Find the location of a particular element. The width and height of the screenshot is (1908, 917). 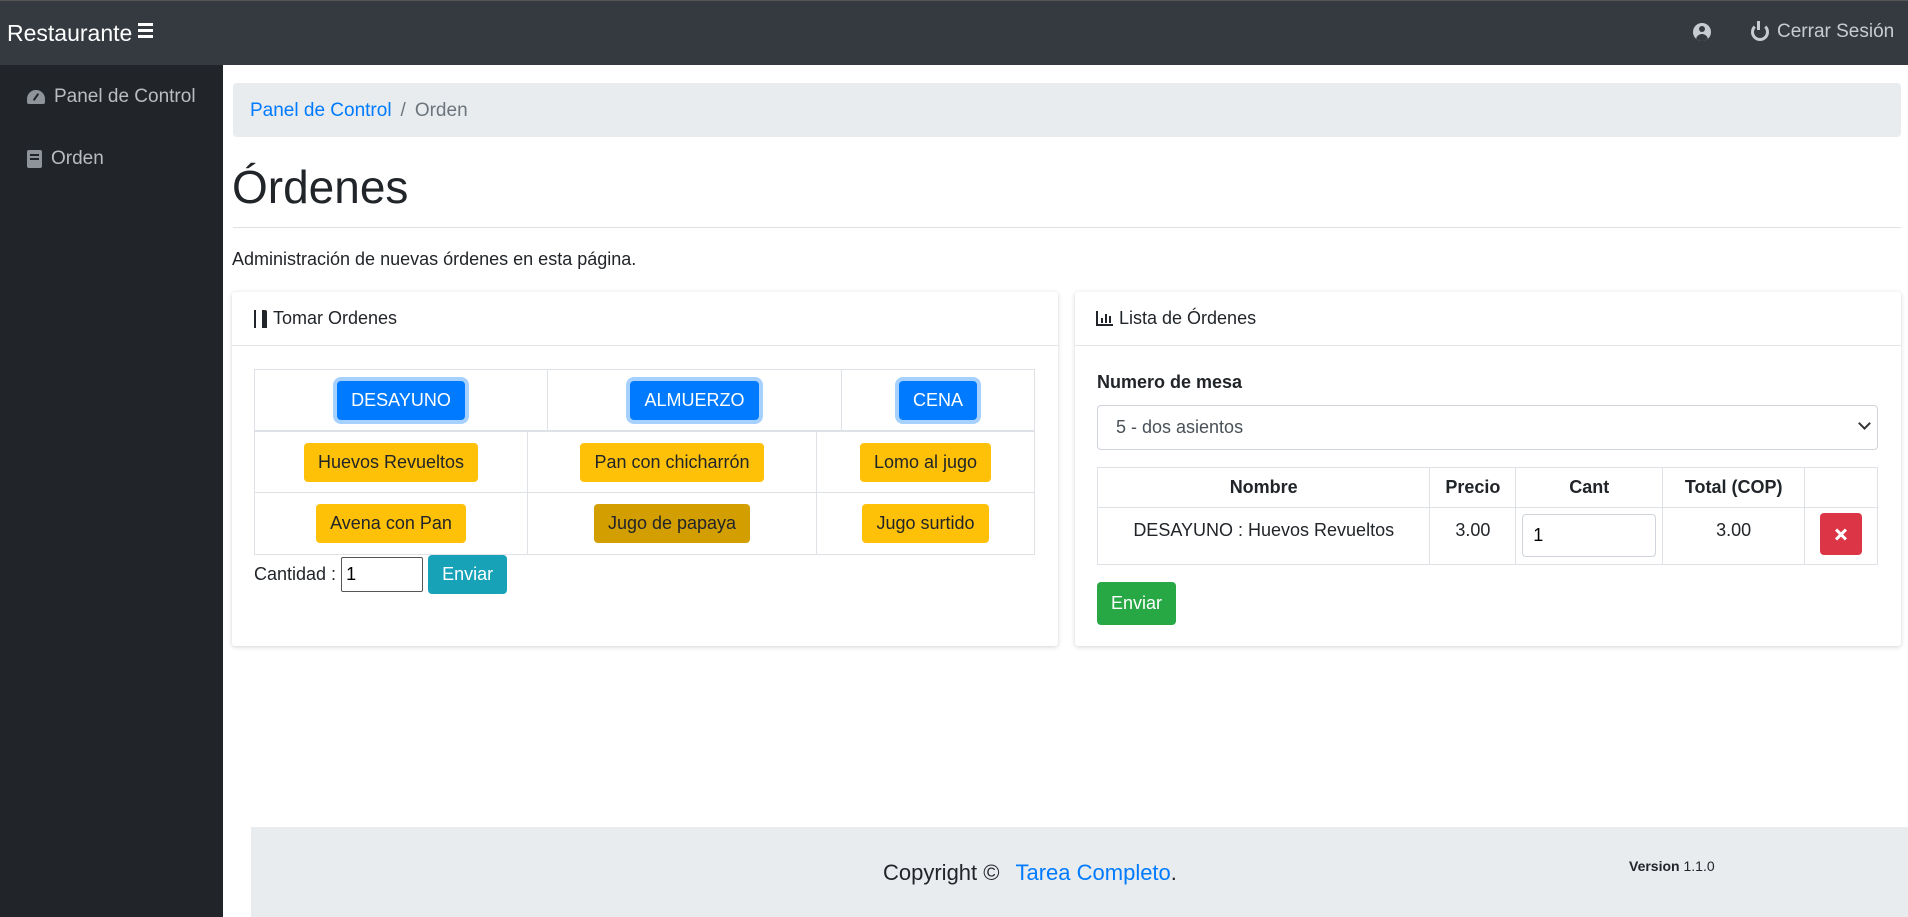

sidebar-item-orden: Orden is located at coordinates (65, 159).